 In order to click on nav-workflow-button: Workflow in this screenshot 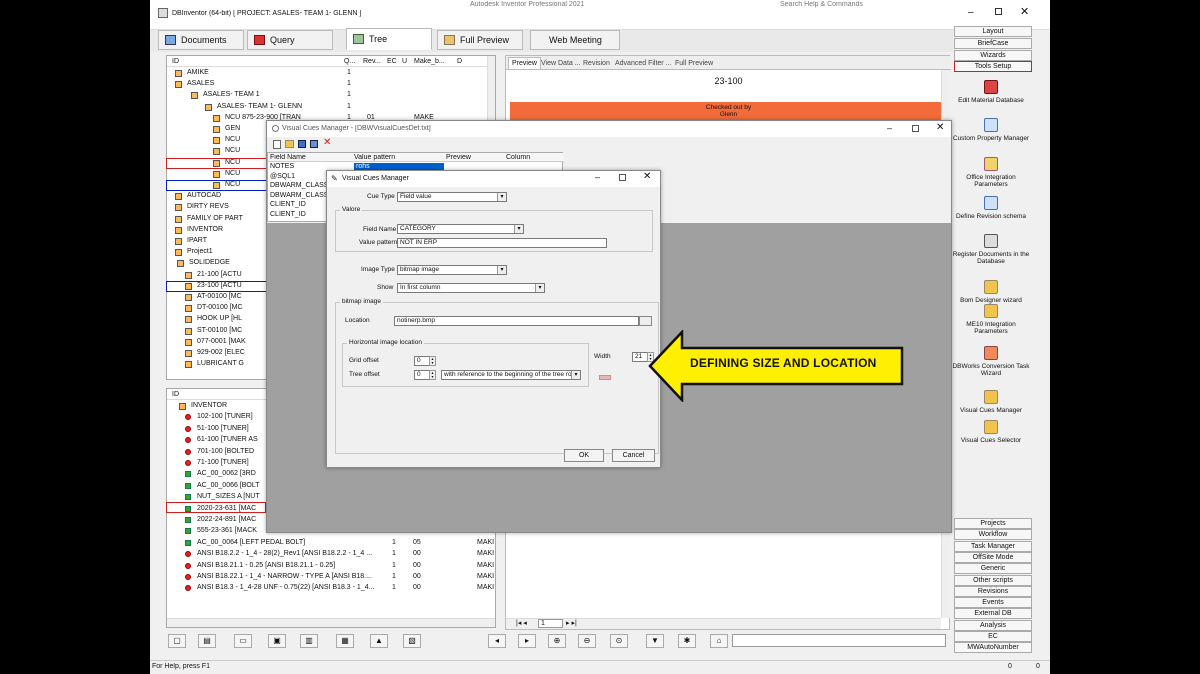, I will do `click(993, 535)`.